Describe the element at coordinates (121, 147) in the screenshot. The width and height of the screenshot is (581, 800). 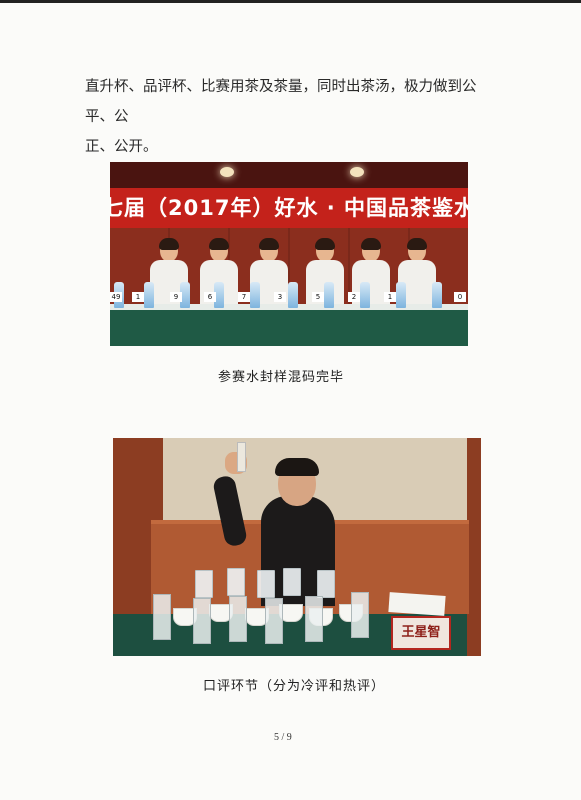
I see `body-line-2: 正、公开。` at that location.